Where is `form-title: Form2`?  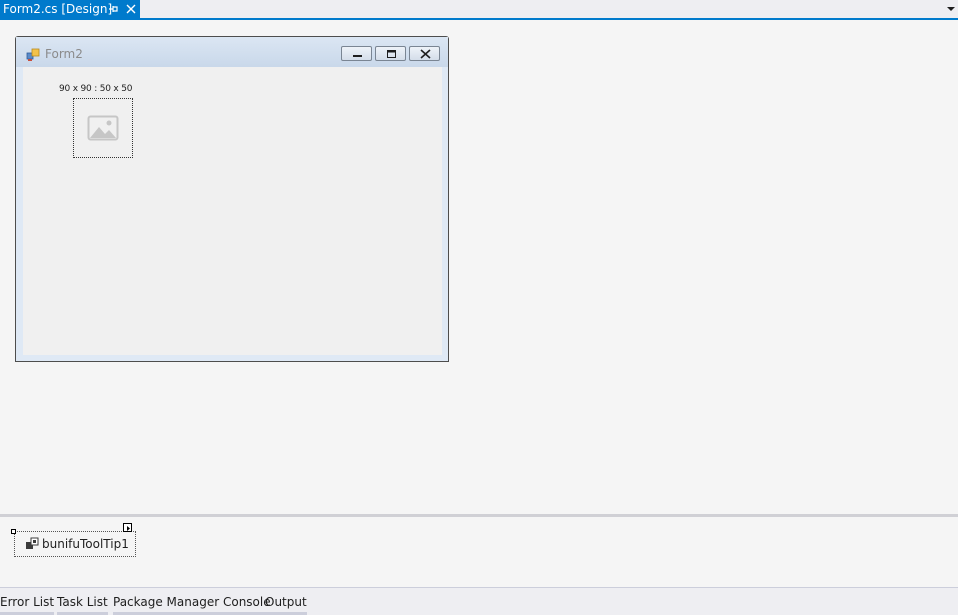
form-title: Form2 is located at coordinates (64, 54).